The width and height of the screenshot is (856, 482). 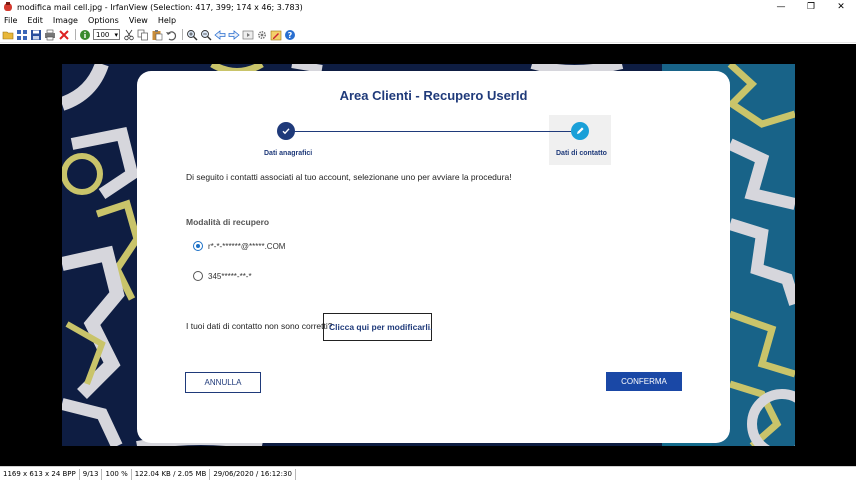 What do you see at coordinates (103, 34) in the screenshot?
I see `zoom-value: 100` at bounding box center [103, 34].